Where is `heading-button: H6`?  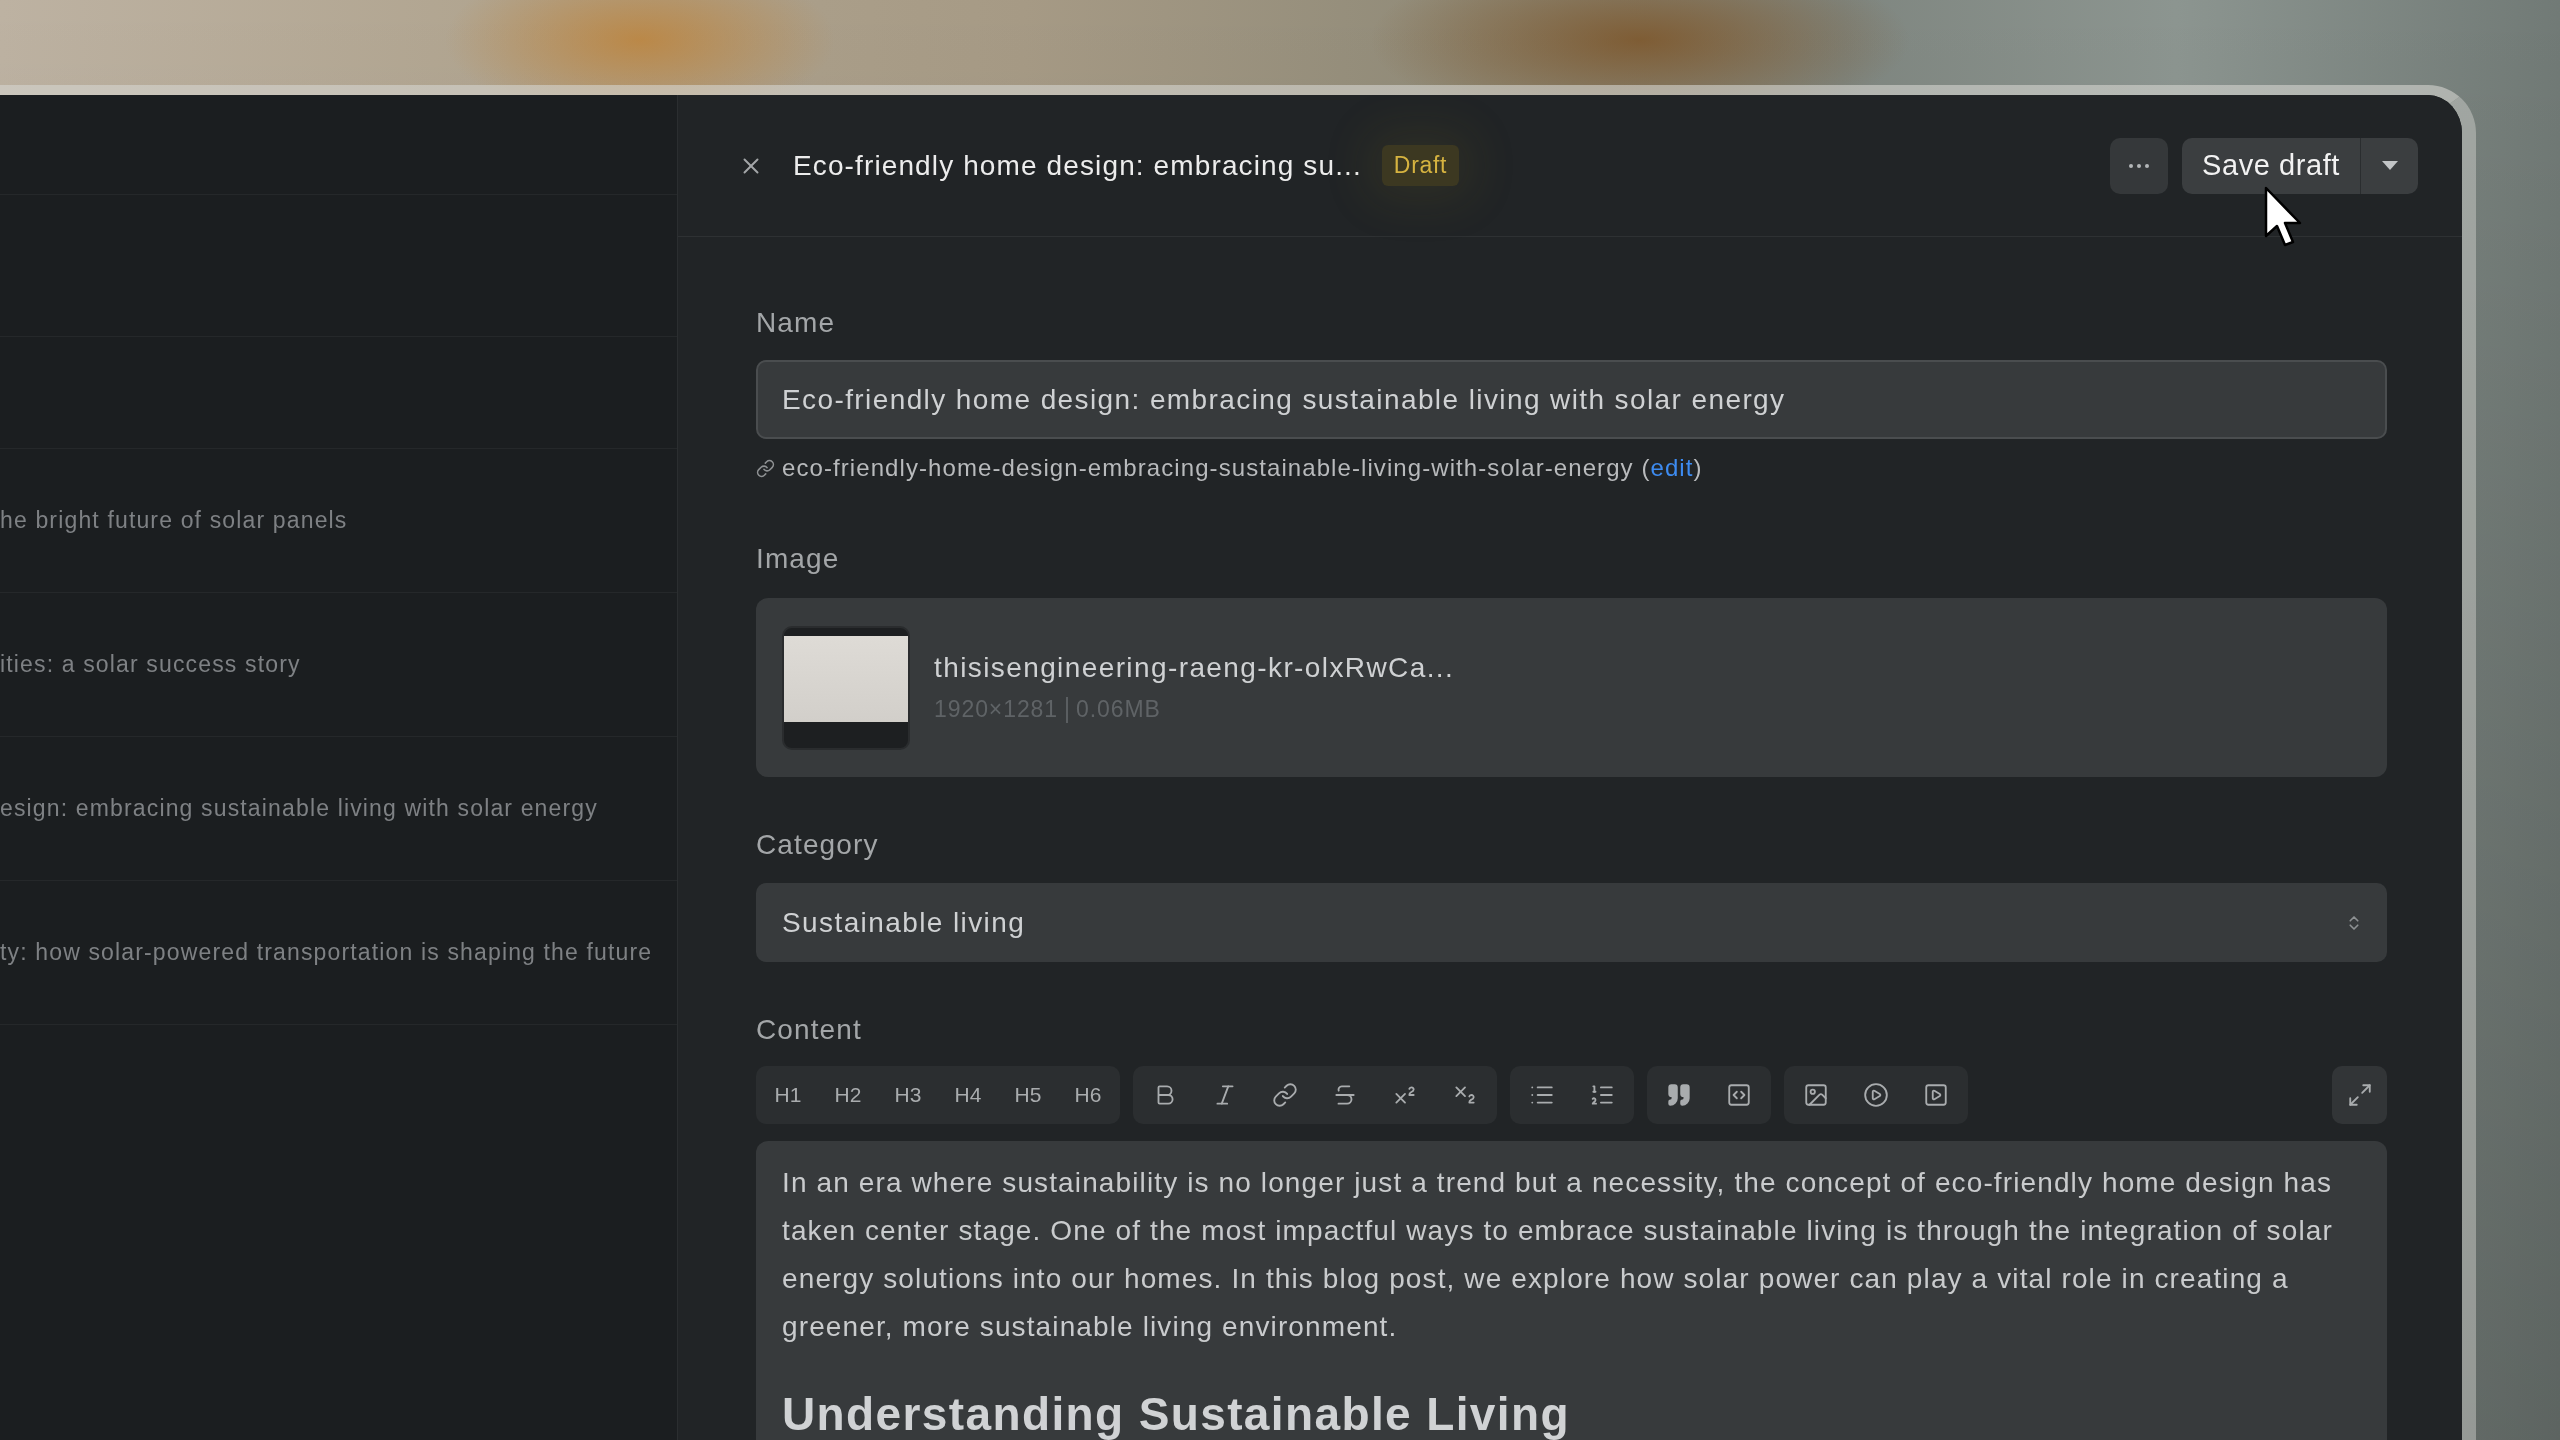 heading-button: H6 is located at coordinates (1088, 1095).